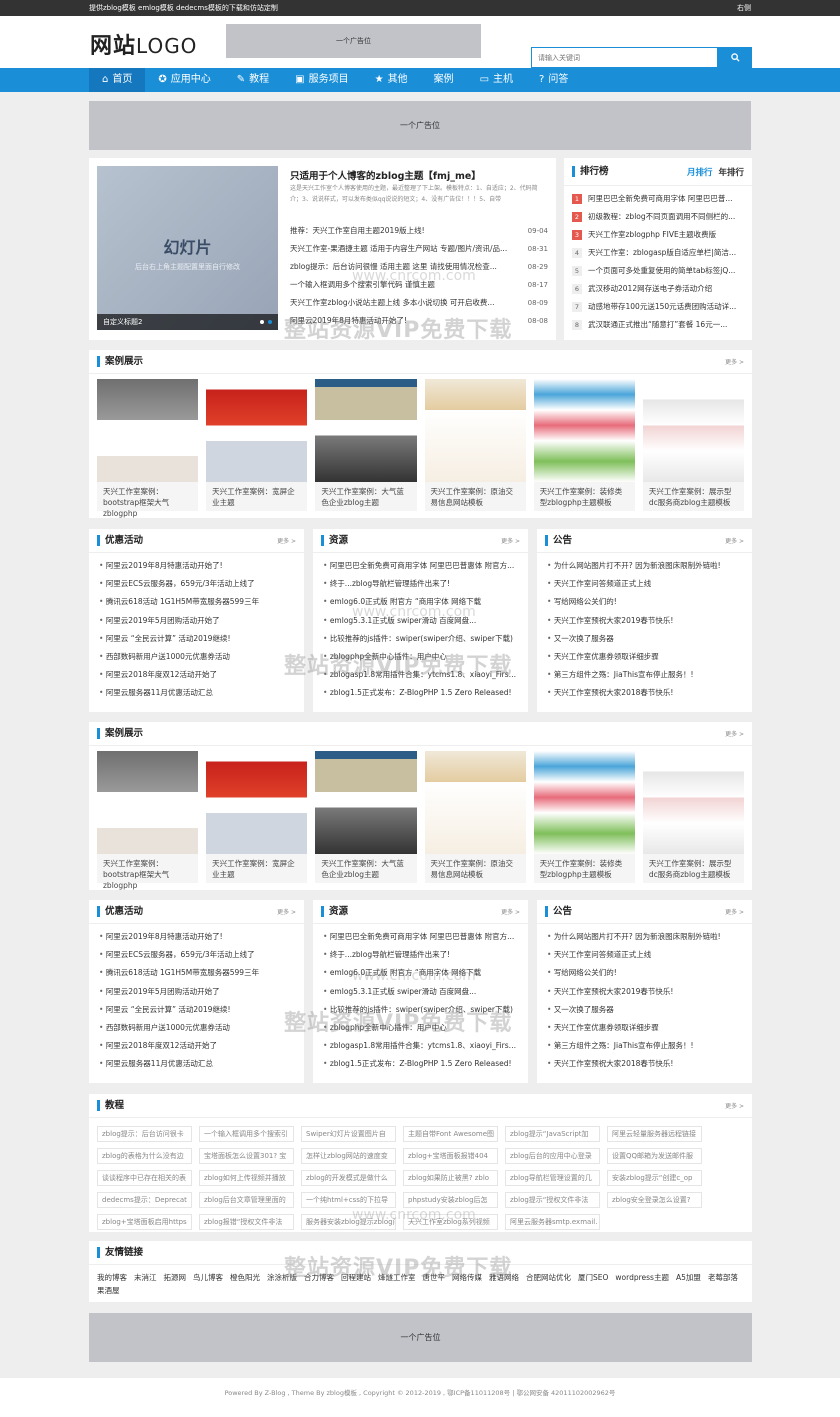  Describe the element at coordinates (187, 248) in the screenshot. I see `slider: 幻灯片 后台右上角主题配置里面自行修改 自定义标题2` at that location.